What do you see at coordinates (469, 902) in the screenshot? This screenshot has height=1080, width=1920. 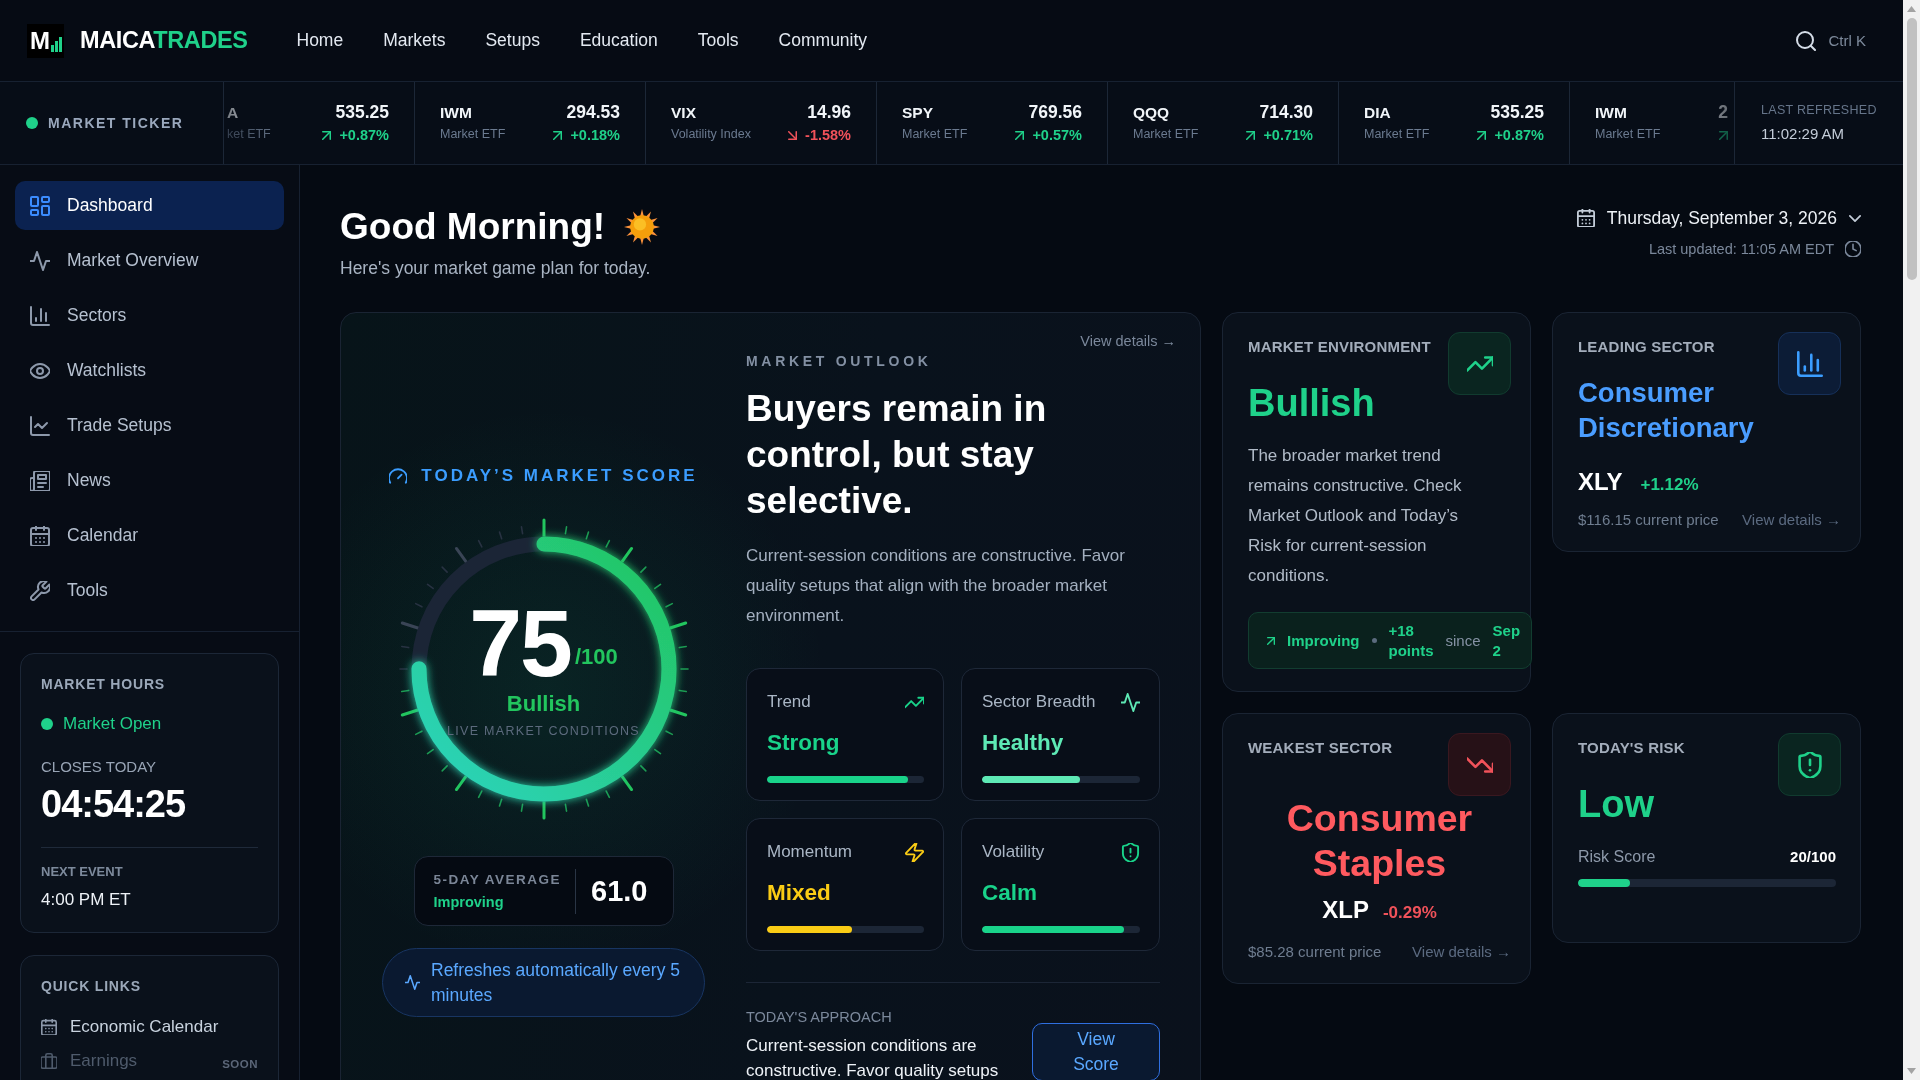 I see `average-trend: Improving` at bounding box center [469, 902].